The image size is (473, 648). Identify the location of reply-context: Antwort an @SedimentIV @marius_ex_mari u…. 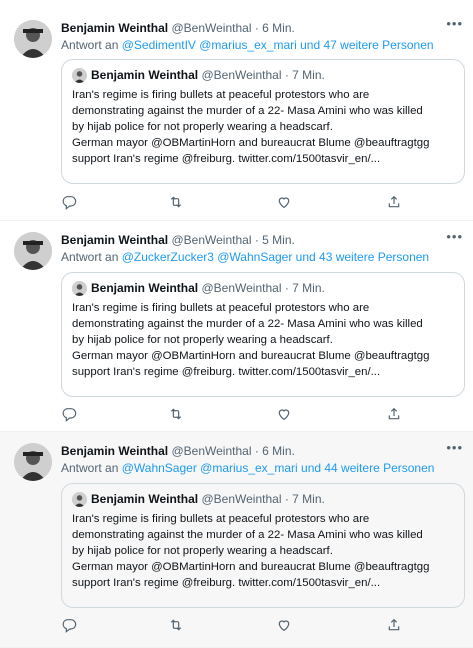
(247, 45).